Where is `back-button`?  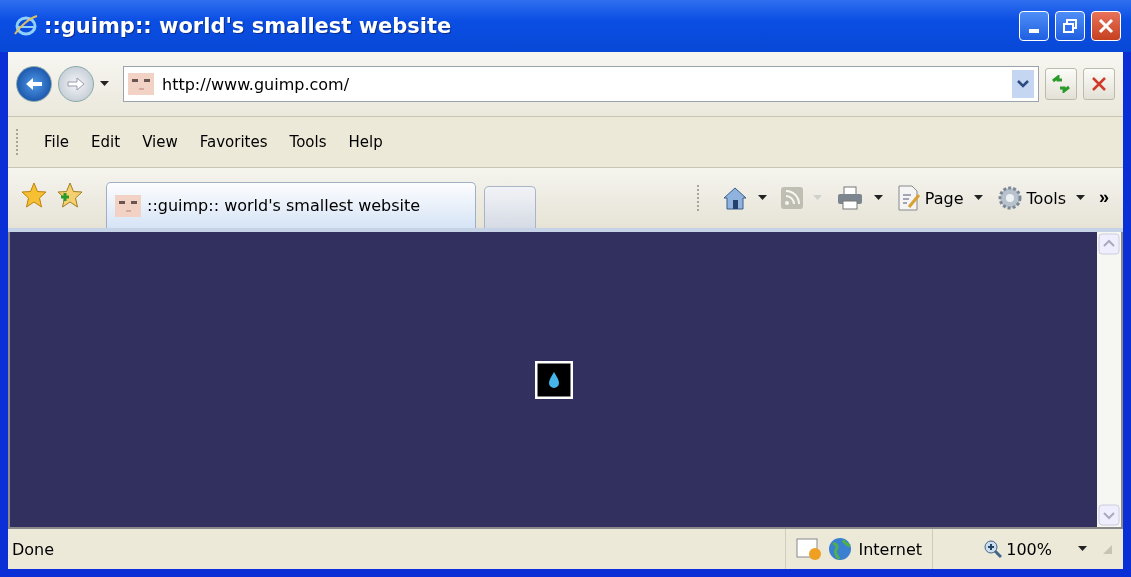
back-button is located at coordinates (34, 84).